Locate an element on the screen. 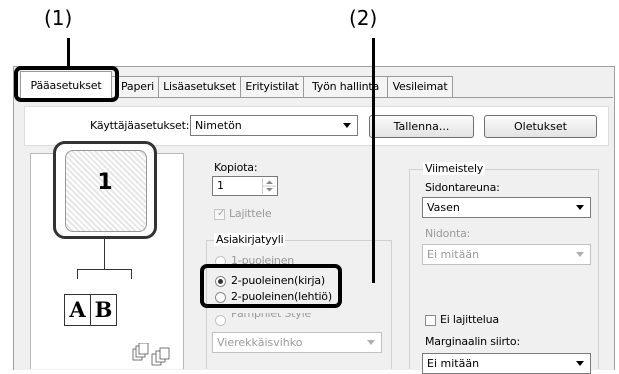  tab-advanced: Lisäasetukset is located at coordinates (199, 86).